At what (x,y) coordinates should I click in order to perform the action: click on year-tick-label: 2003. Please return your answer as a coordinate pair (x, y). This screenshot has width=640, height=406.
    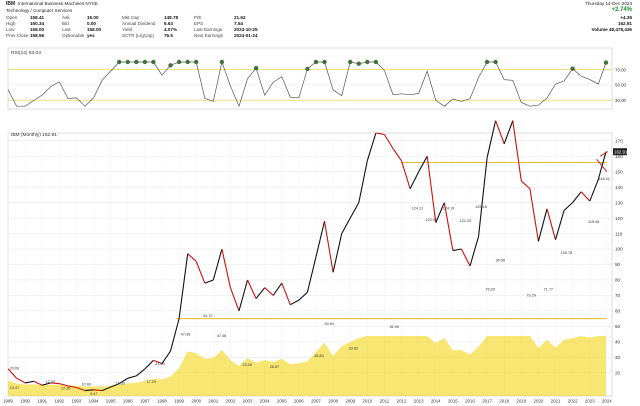
    Looking at the image, I should click on (248, 401).